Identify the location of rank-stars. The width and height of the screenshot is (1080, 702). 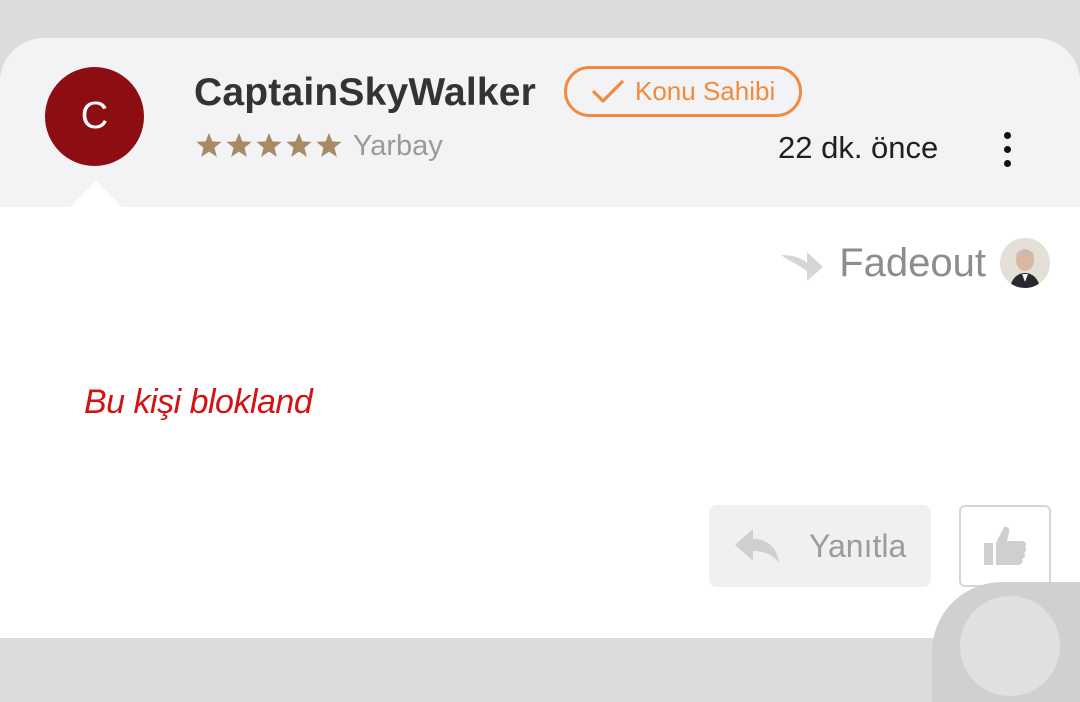
(269, 145).